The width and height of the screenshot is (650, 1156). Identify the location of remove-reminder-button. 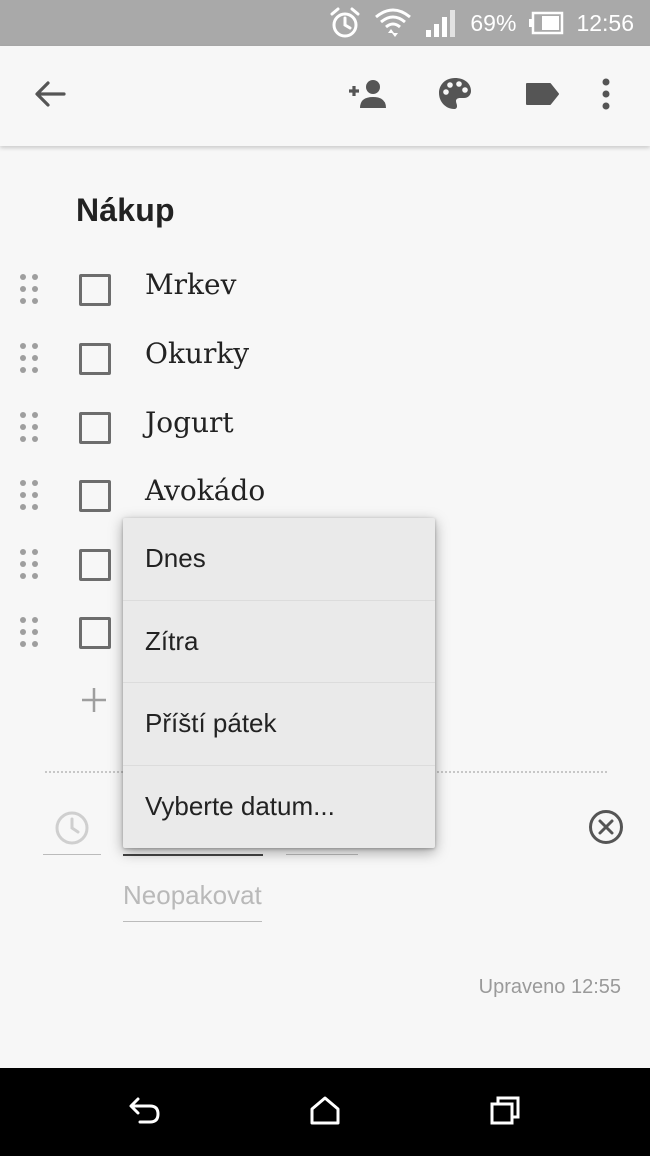
(606, 829).